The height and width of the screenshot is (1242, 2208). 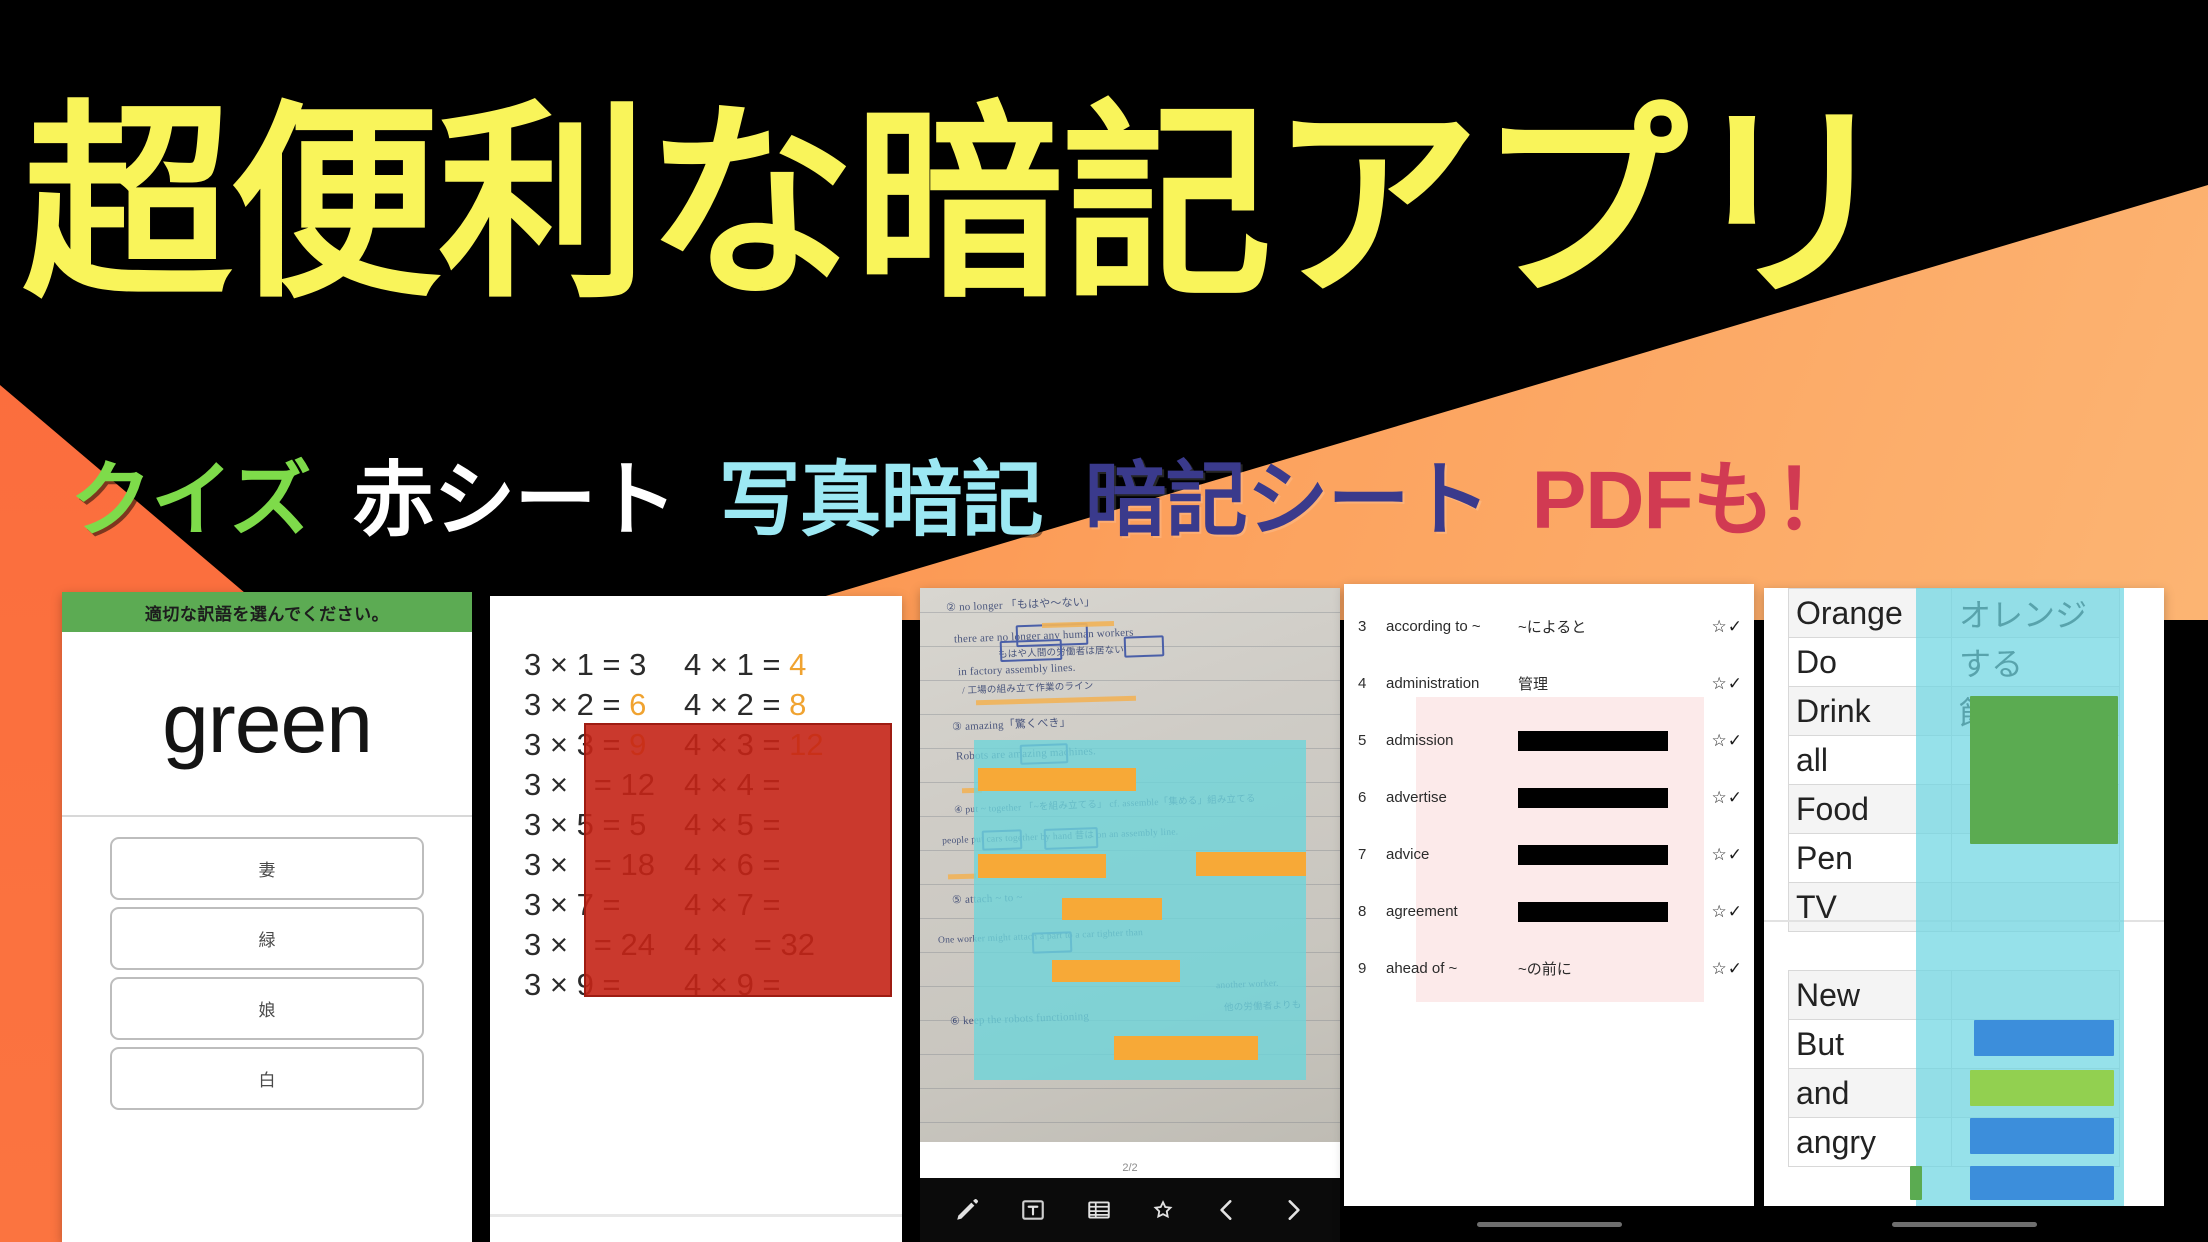 What do you see at coordinates (1163, 1210) in the screenshot?
I see `star-icon` at bounding box center [1163, 1210].